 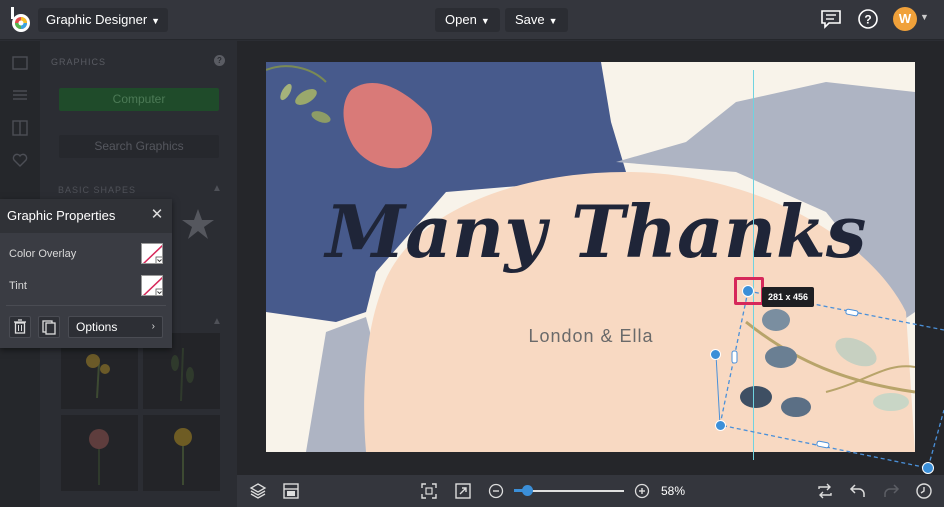 I want to click on logo-icon, so click(x=20, y=20).